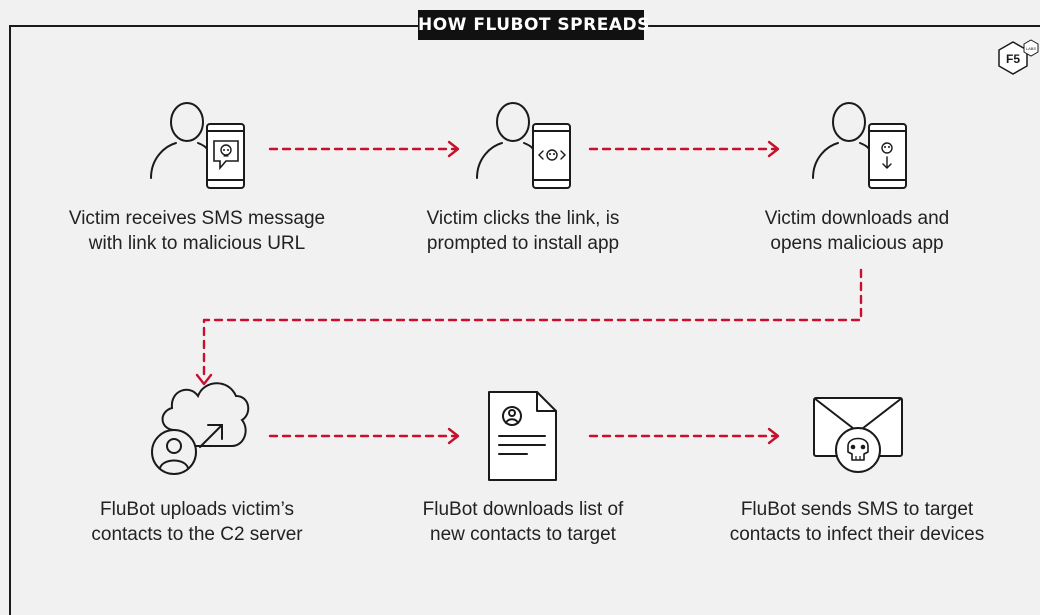  I want to click on step-2-line2: prompted to install app, so click(523, 243).